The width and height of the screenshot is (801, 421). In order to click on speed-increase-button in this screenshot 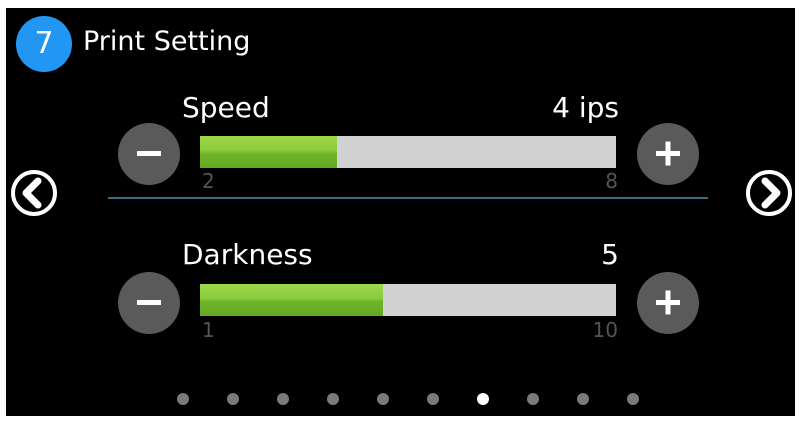, I will do `click(668, 154)`.